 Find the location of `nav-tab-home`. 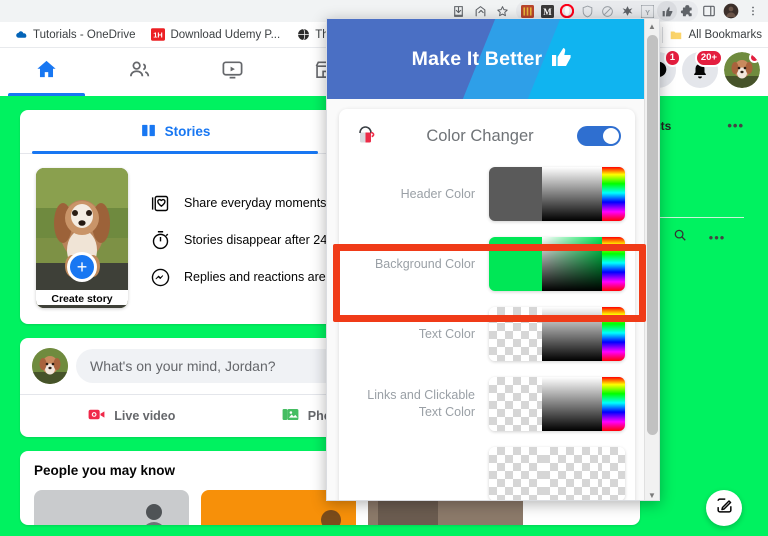

nav-tab-home is located at coordinates (46, 72).